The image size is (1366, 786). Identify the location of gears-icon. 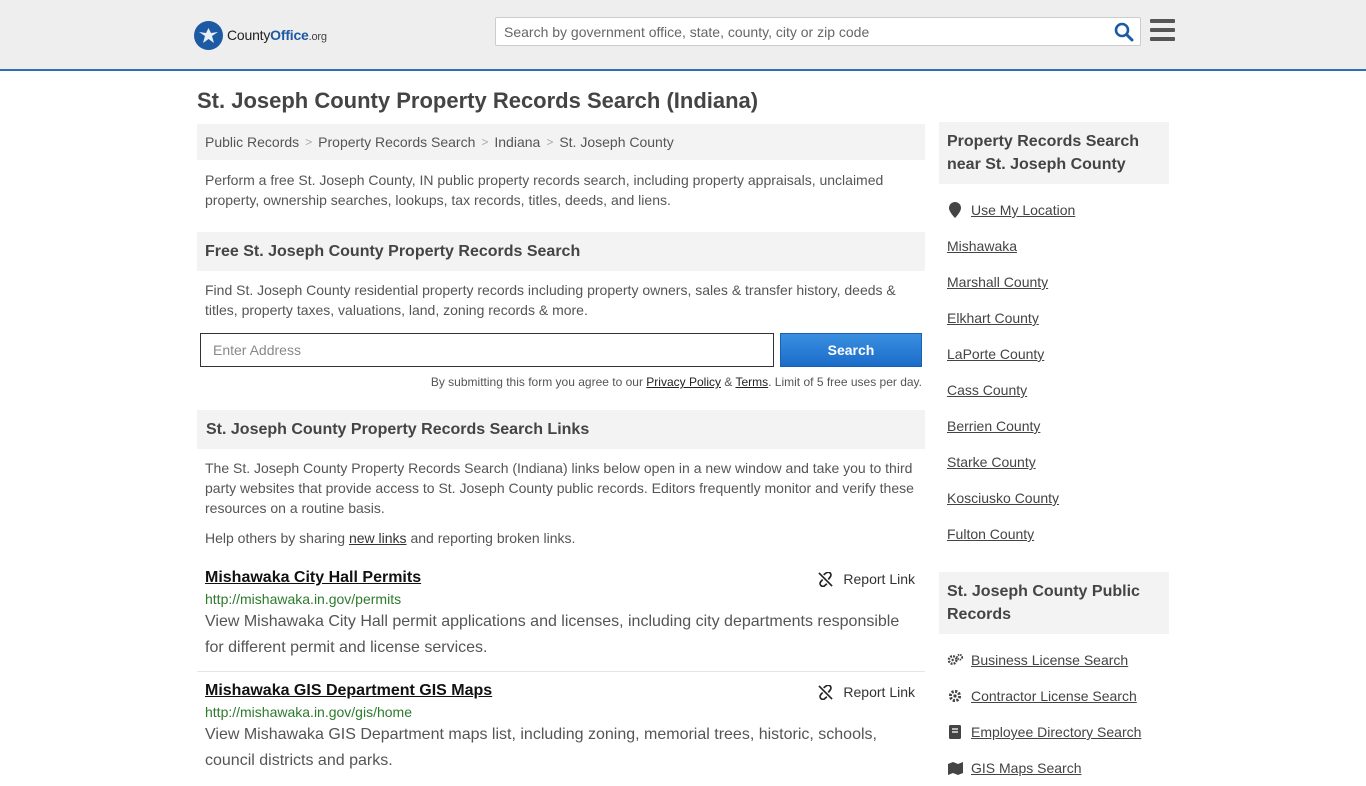
(955, 660).